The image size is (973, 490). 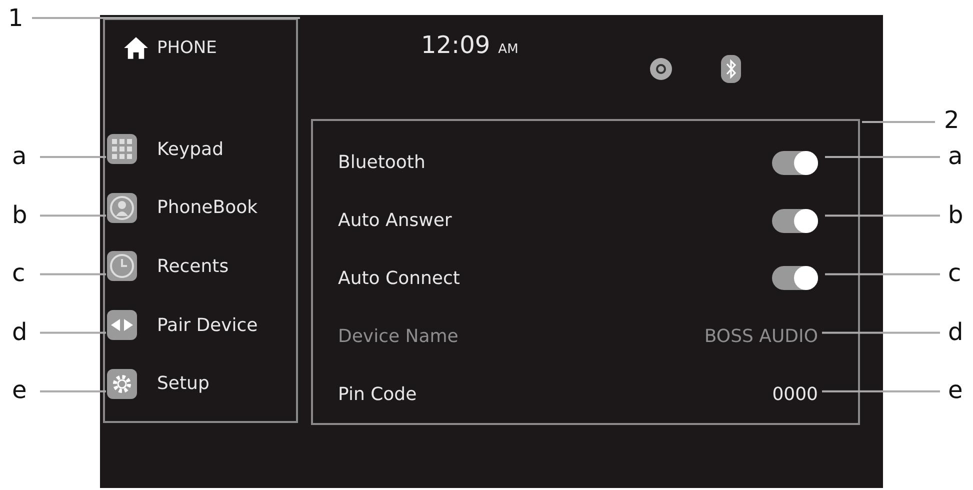 I want to click on clock-icon, so click(x=122, y=266).